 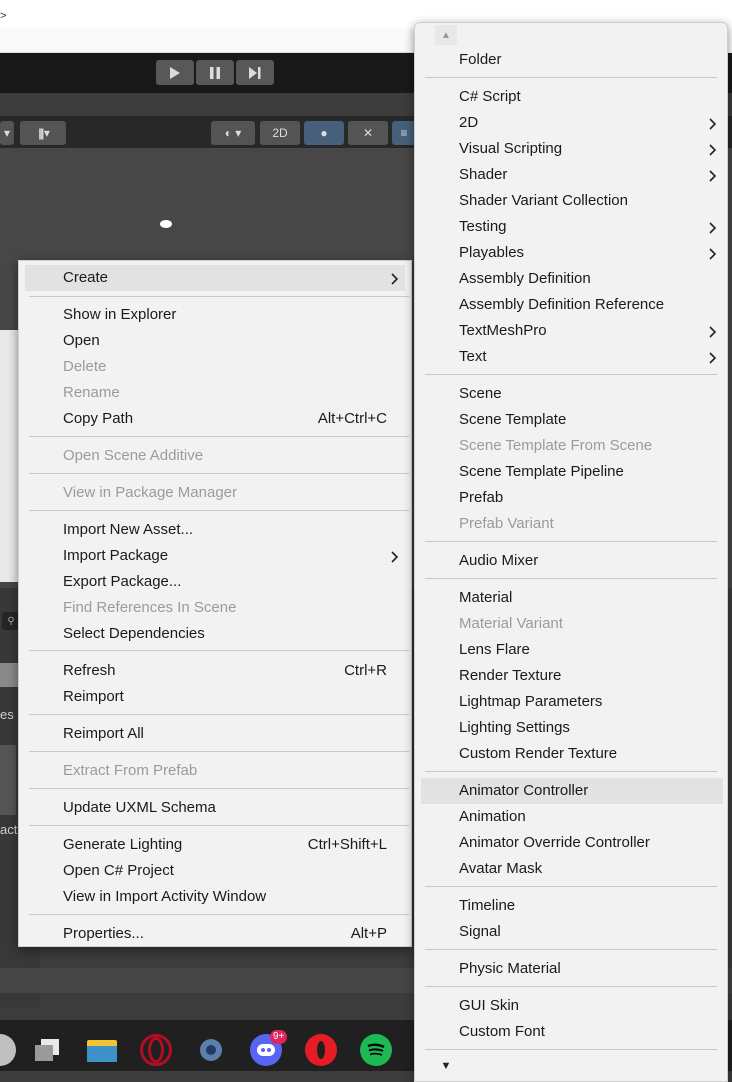 What do you see at coordinates (499, 560) in the screenshot?
I see `create-submenu-item-label: Audio Mixer` at bounding box center [499, 560].